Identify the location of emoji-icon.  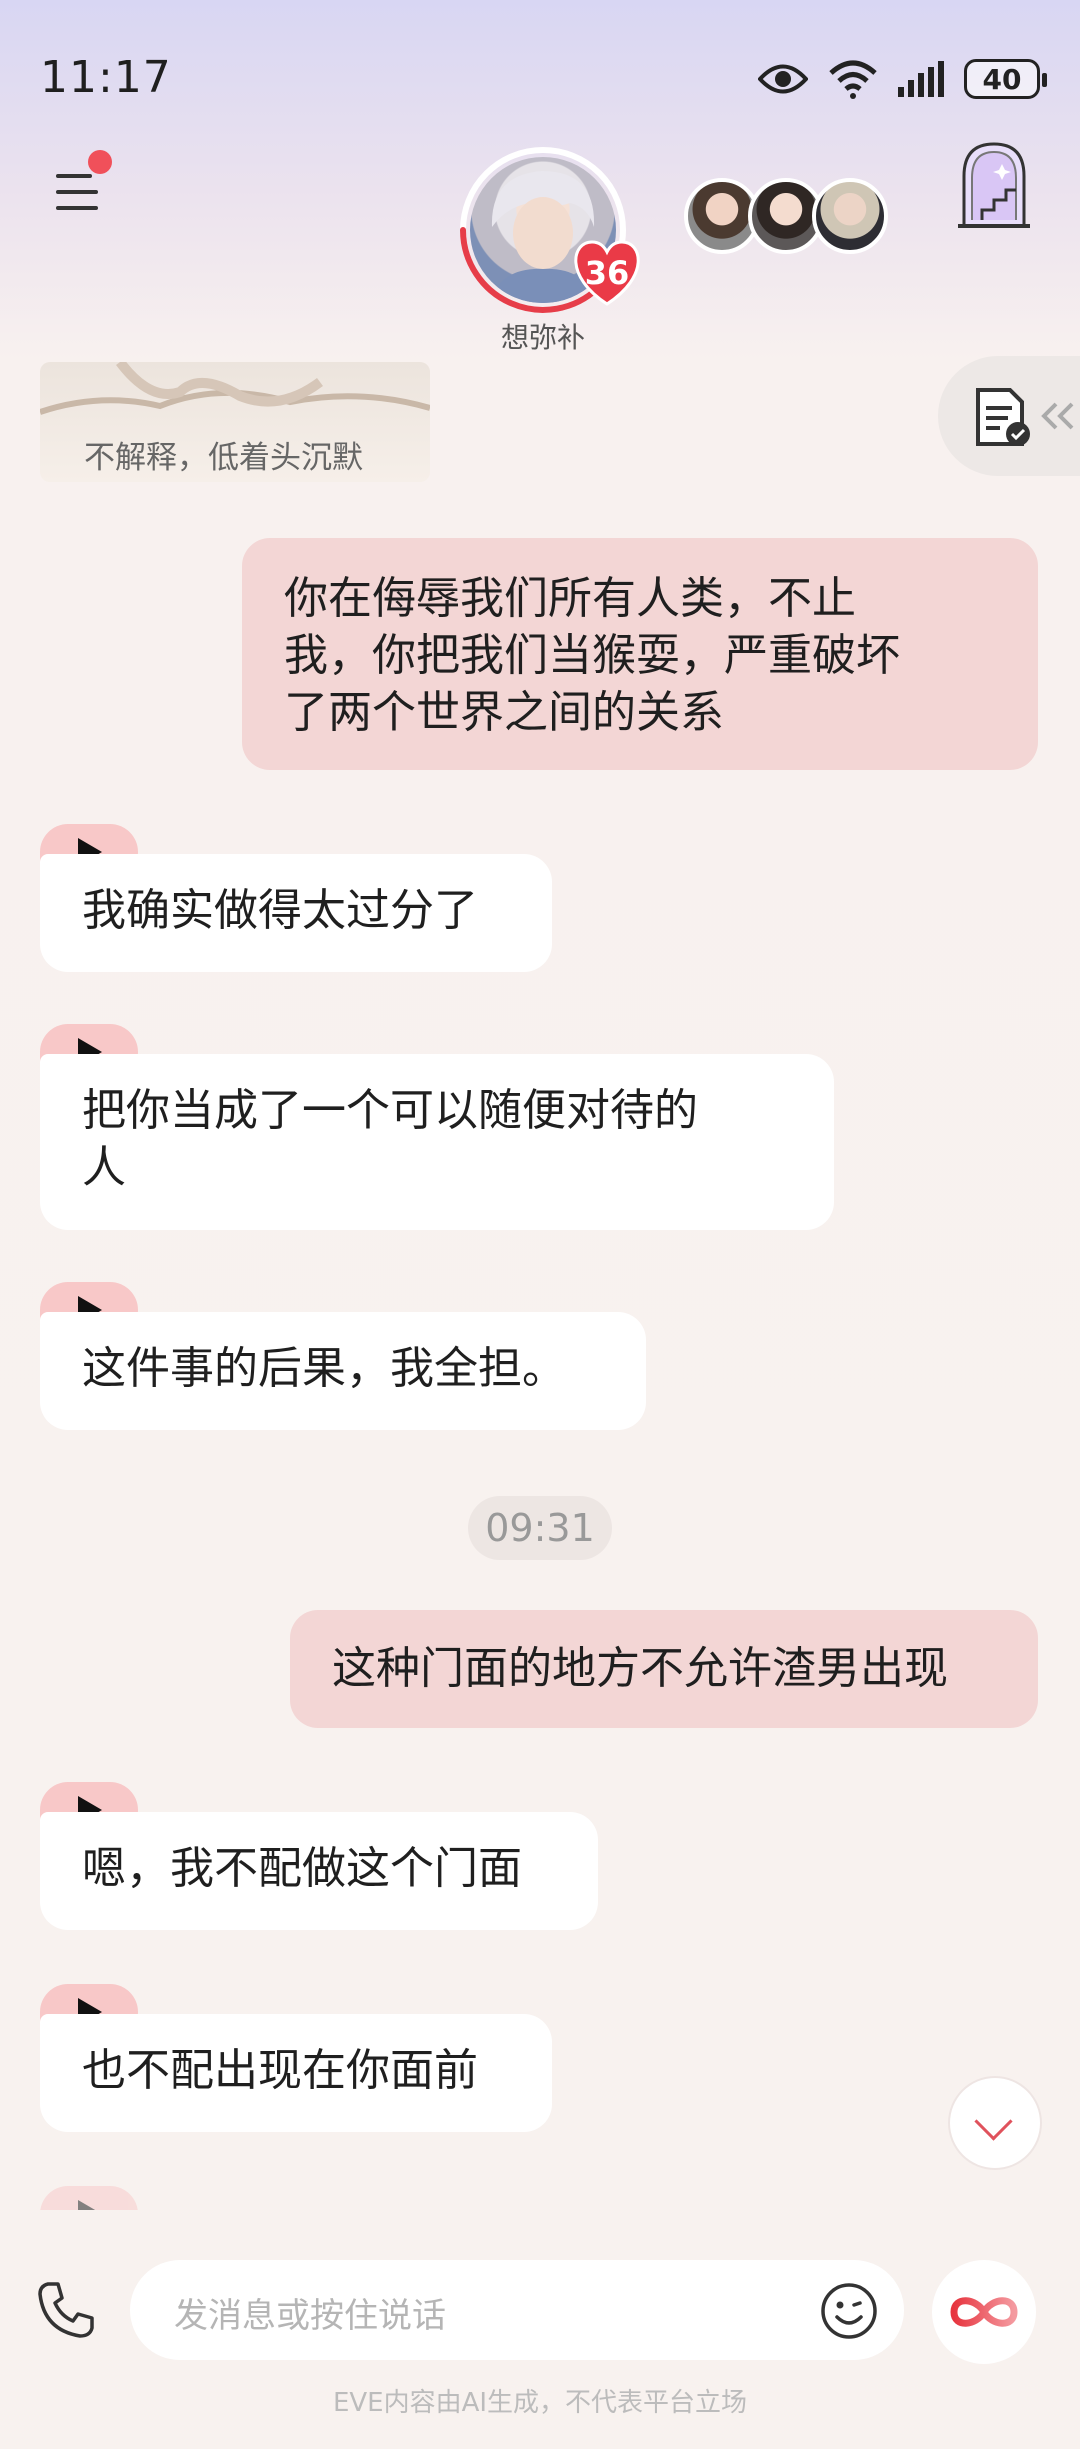
(849, 2311).